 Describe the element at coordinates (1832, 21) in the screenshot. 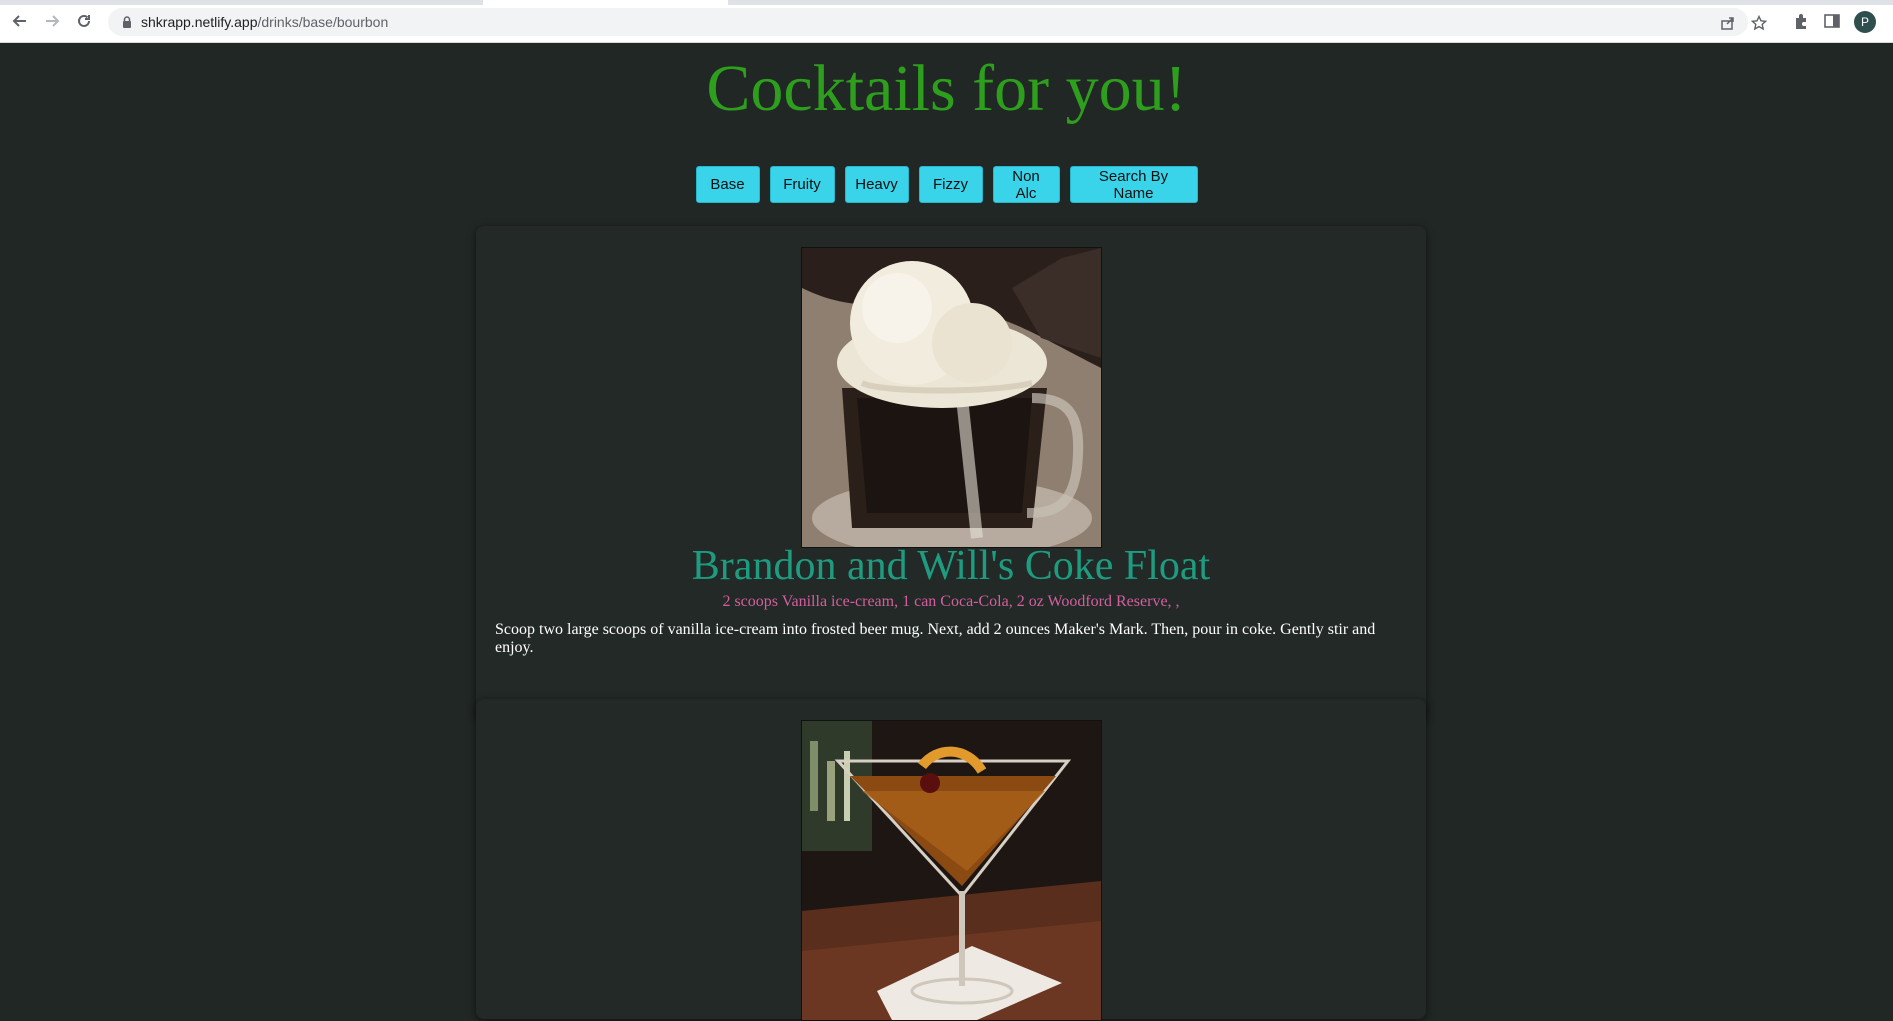

I see `side-panel-icon` at that location.